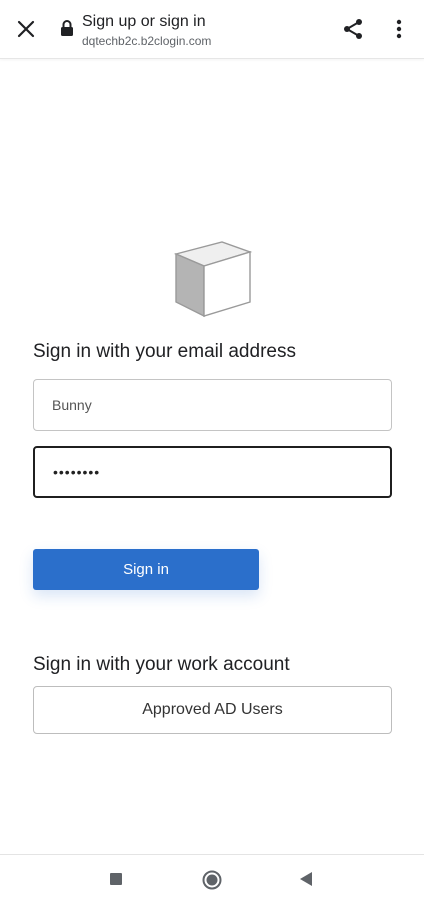  I want to click on system-navigation-bar, so click(212, 877).